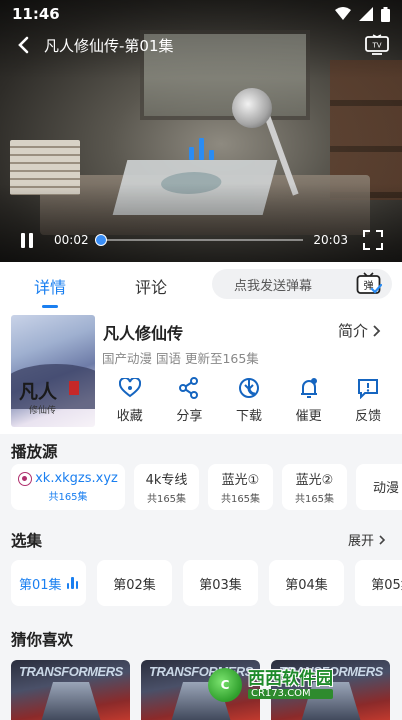 The width and height of the screenshot is (402, 720). I want to click on watermark-text-group: 西西软件园 CR173.COM, so click(290, 684).